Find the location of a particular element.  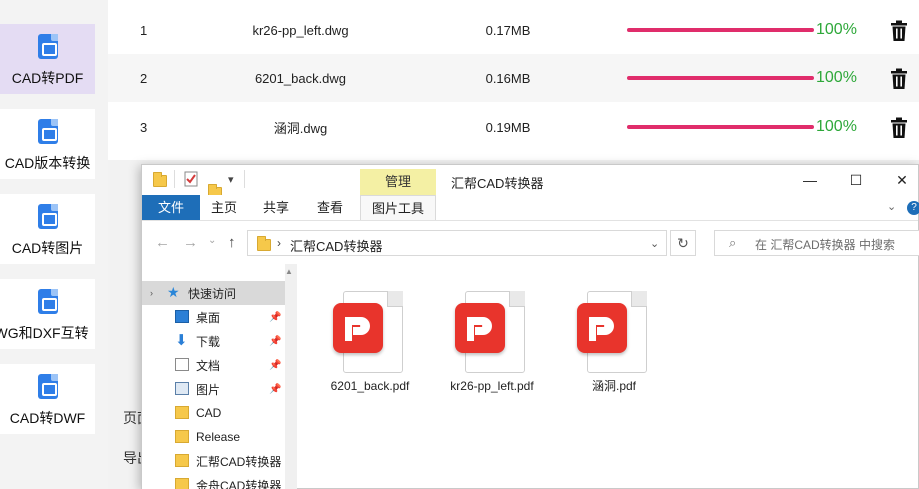

nav-item-huibang-cad: 汇帮CAD转换器 is located at coordinates (213, 461).